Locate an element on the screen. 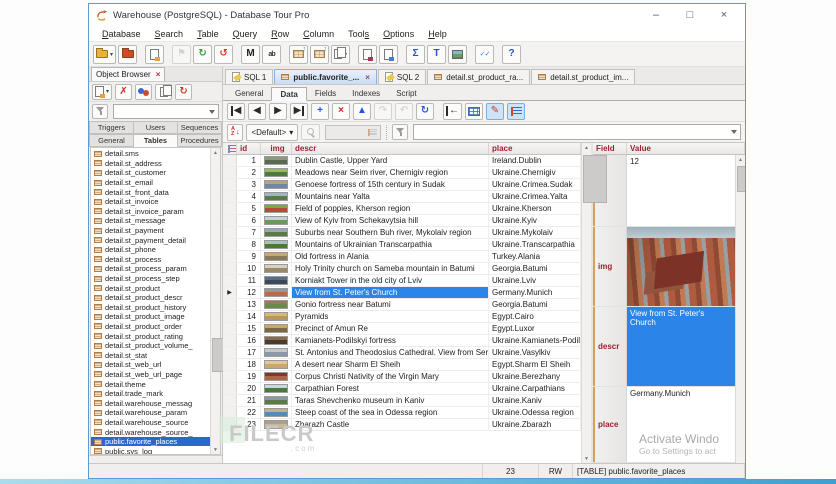 This screenshot has height=484, width=836. table-row: 1 Dublin Castle, Upper Yard Ireland.Dublin is located at coordinates (402, 161).